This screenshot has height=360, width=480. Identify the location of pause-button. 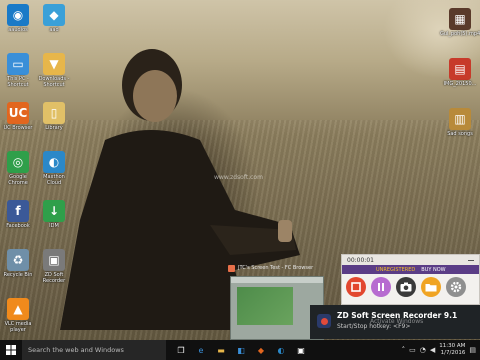
(381, 287).